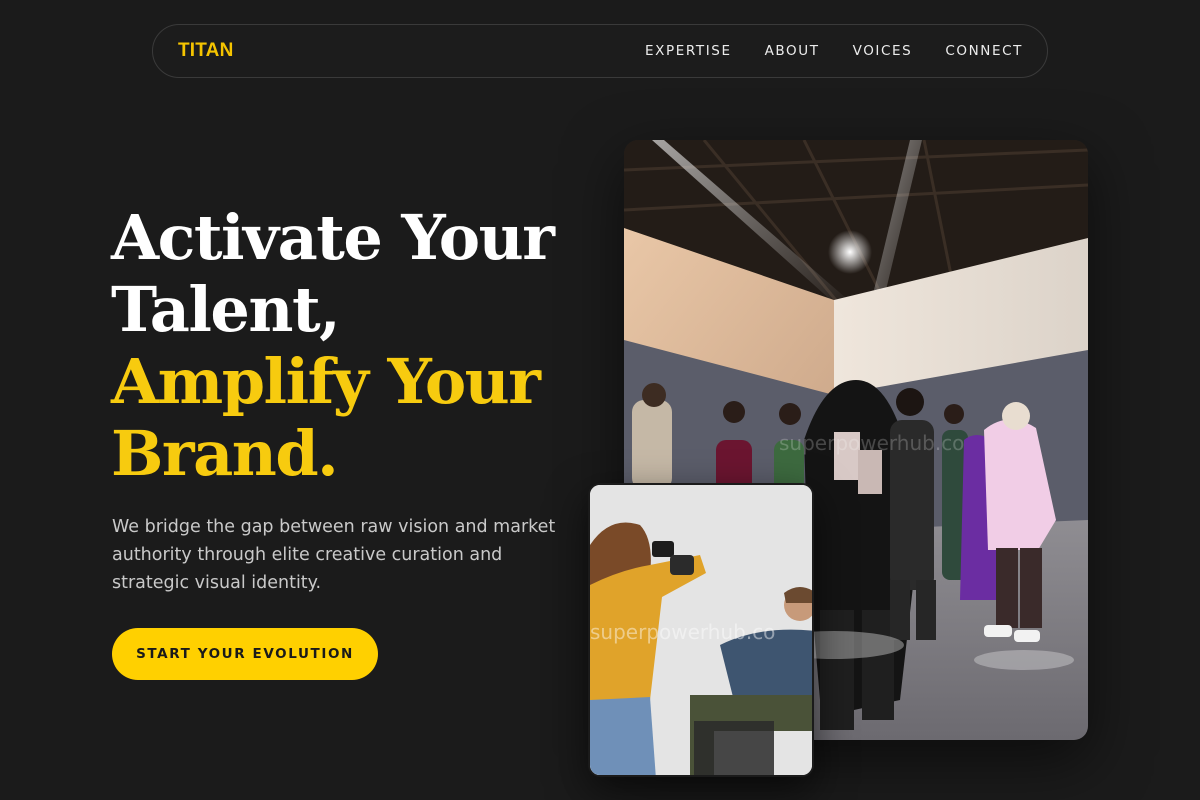 The width and height of the screenshot is (1200, 800). What do you see at coordinates (600, 51) in the screenshot?
I see `top-navigation: TITAN EXPERTISE ABOUT VOICES CONNECT` at bounding box center [600, 51].